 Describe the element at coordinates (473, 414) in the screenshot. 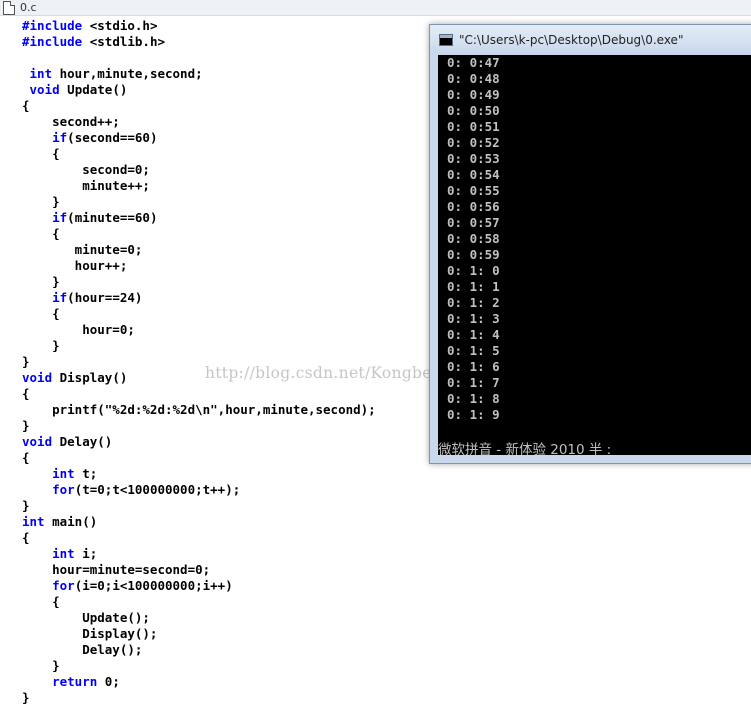

I see `console-output-line: 0: 1: 9` at that location.